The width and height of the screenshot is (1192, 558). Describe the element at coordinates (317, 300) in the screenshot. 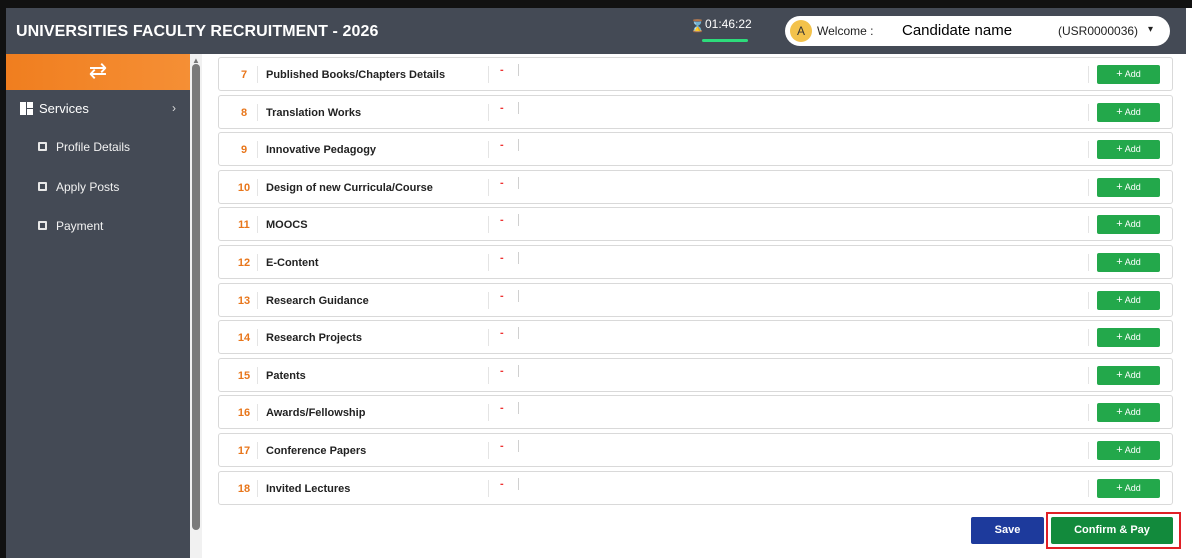

I see `row-title: Research Guidance` at that location.